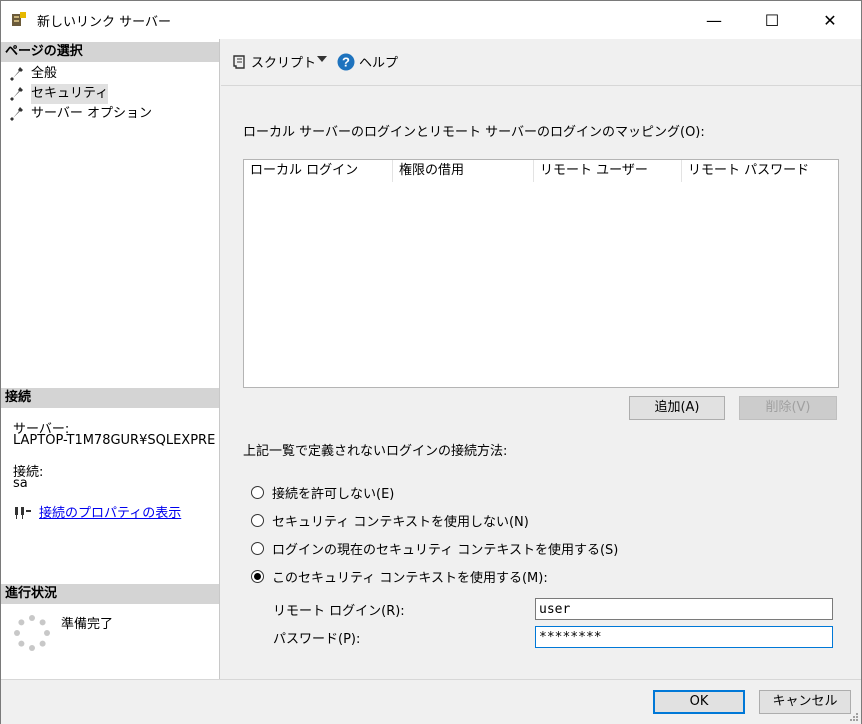 The width and height of the screenshot is (862, 724). Describe the element at coordinates (410, 578) in the screenshot. I see `radio-label: このセキュリティ コンテキストを使用する(M):` at that location.